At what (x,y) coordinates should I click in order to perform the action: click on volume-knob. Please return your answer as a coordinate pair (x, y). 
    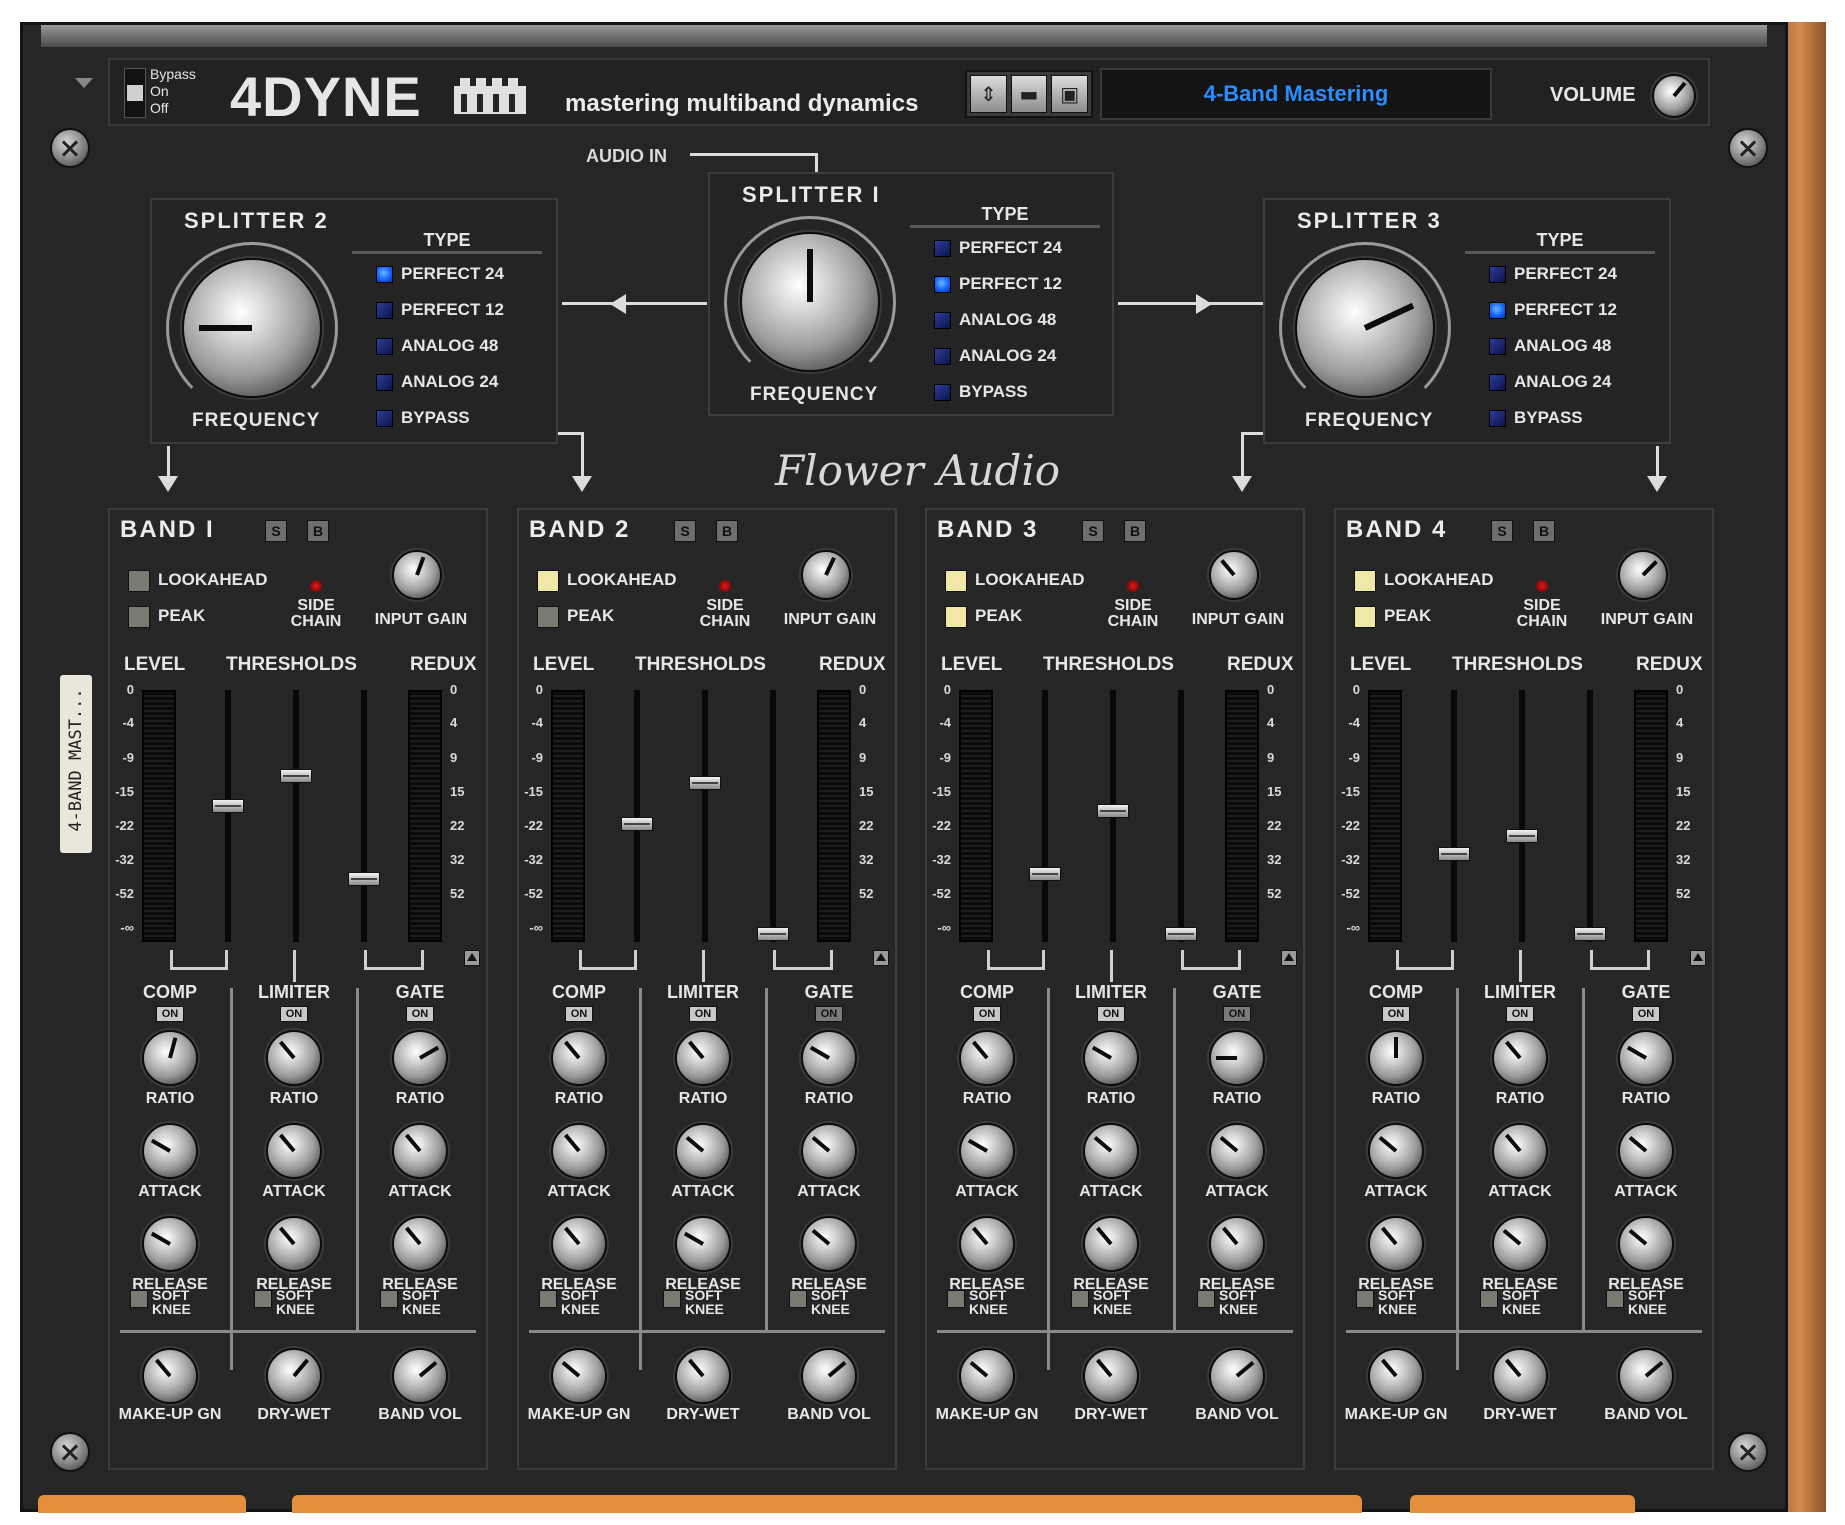
    Looking at the image, I should click on (1674, 96).